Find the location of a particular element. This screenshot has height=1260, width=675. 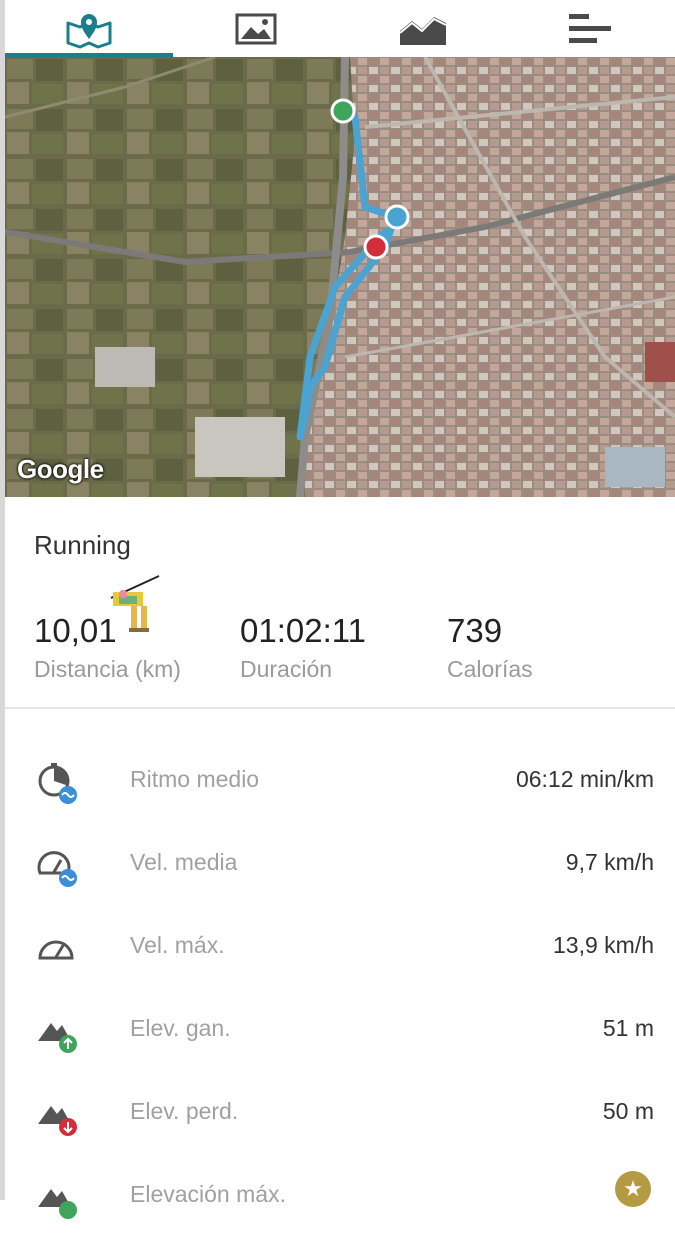

bars-list-icon is located at coordinates (589, 28).